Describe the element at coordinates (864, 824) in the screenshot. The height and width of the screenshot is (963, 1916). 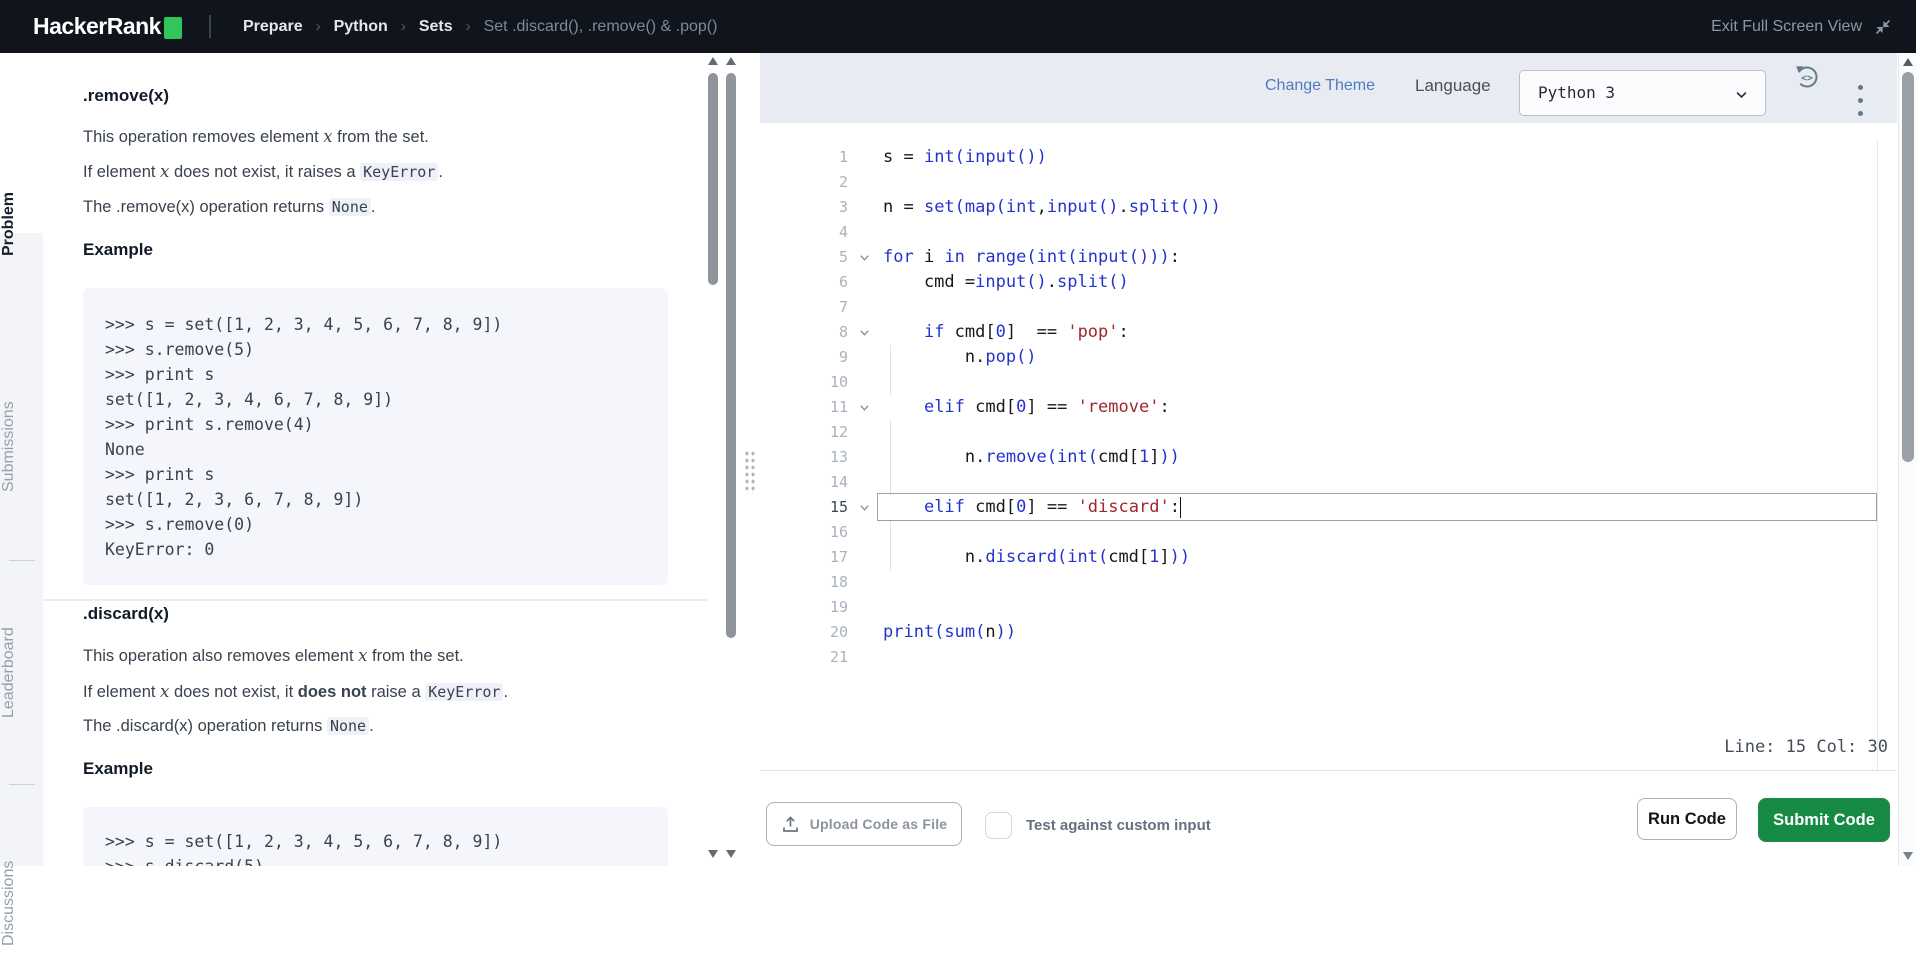
I see `upload-code-button: Upload Code as File` at that location.